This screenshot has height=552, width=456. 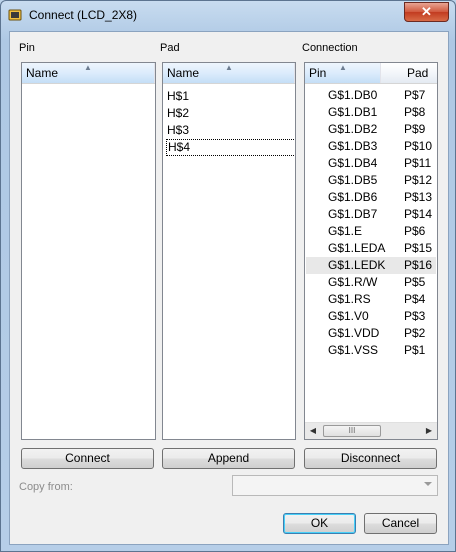 I want to click on connection-row: G$1.DB4 P$11, so click(x=371, y=163).